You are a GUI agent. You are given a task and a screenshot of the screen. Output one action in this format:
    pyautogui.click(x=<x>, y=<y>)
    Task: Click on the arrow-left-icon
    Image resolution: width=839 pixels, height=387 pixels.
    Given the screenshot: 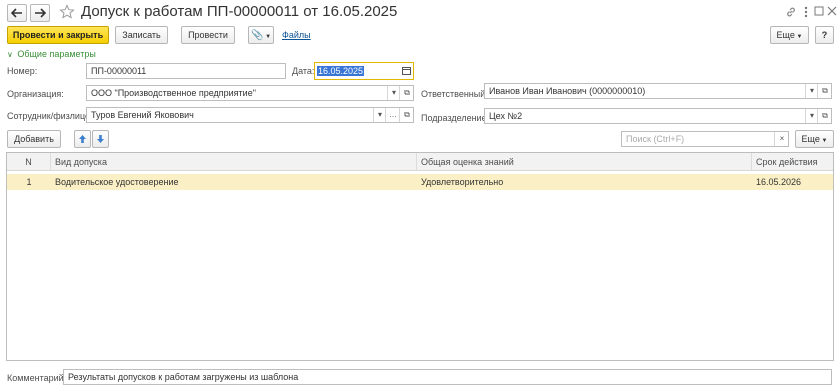 What is the action you would take?
    pyautogui.click(x=16, y=13)
    